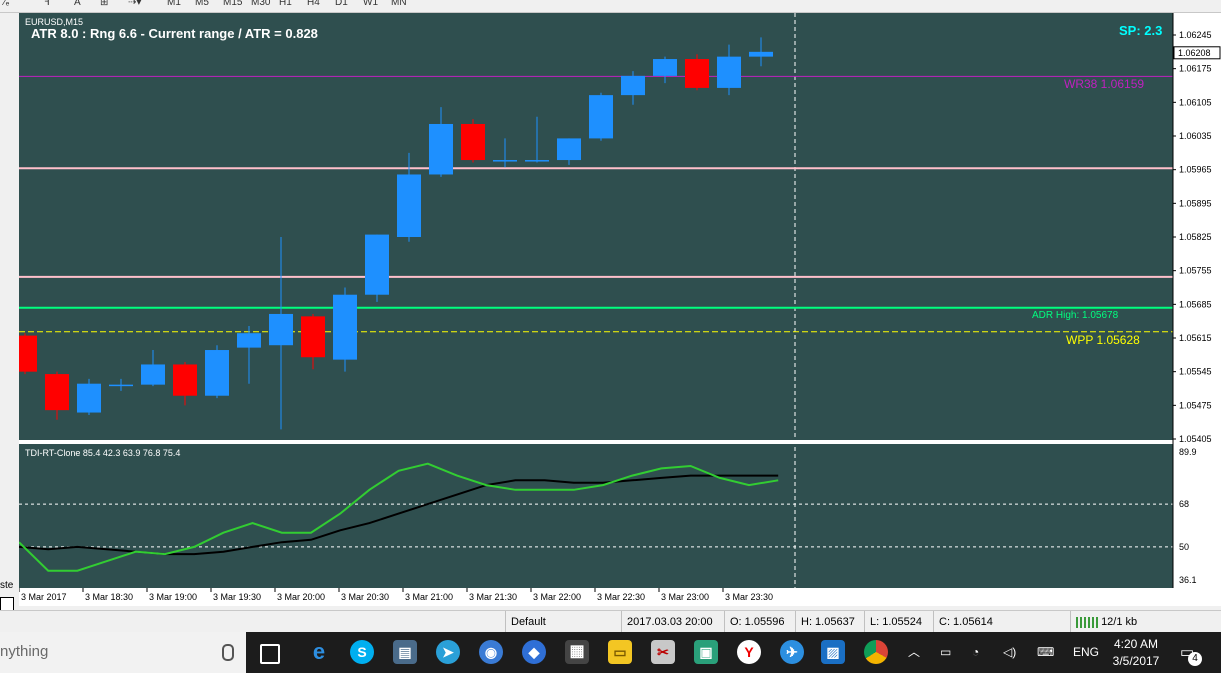 The height and width of the screenshot is (673, 1221). Describe the element at coordinates (967, 622) in the screenshot. I see `bar-close: C: 1.05614` at that location.